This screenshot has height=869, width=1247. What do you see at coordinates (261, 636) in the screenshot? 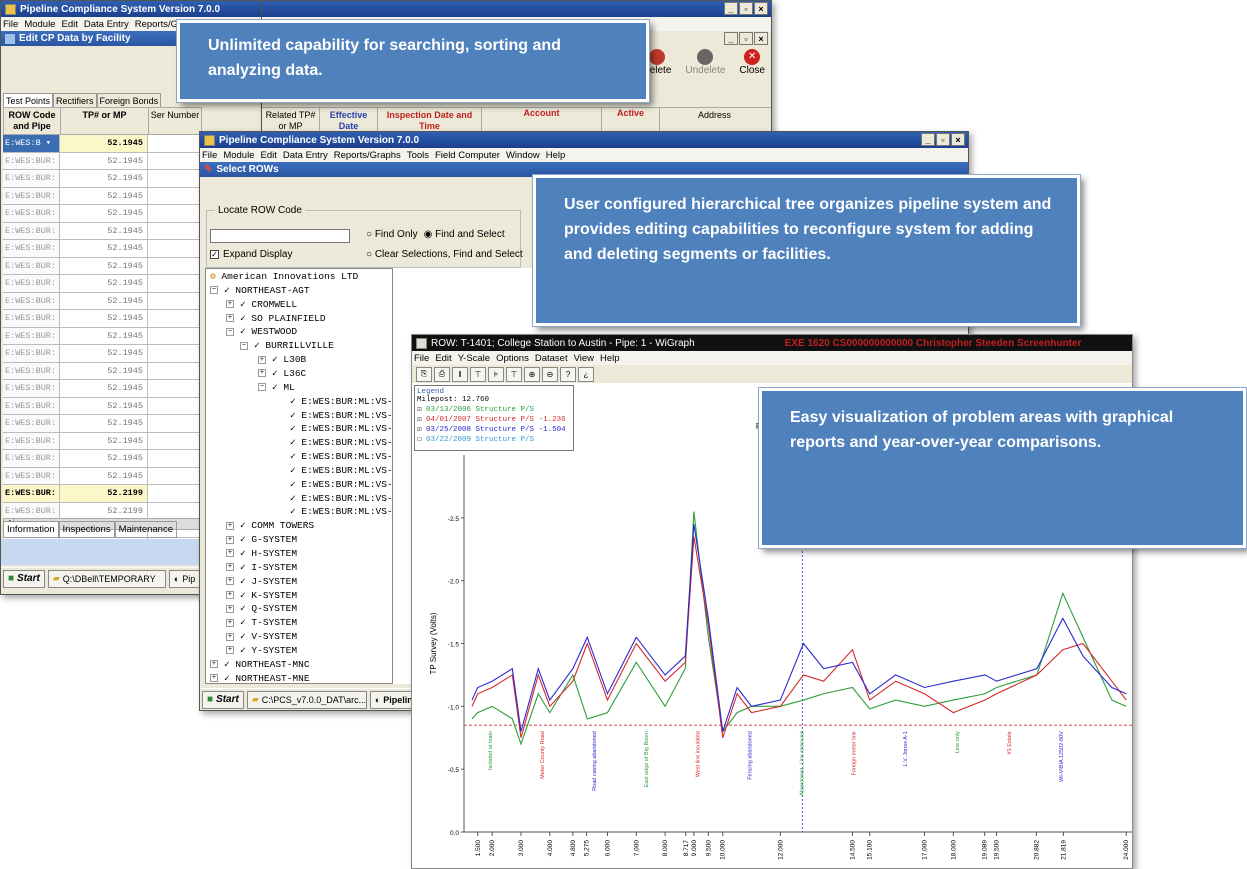
I see `tree-node: + ✓ V-SYSTEM` at bounding box center [261, 636].